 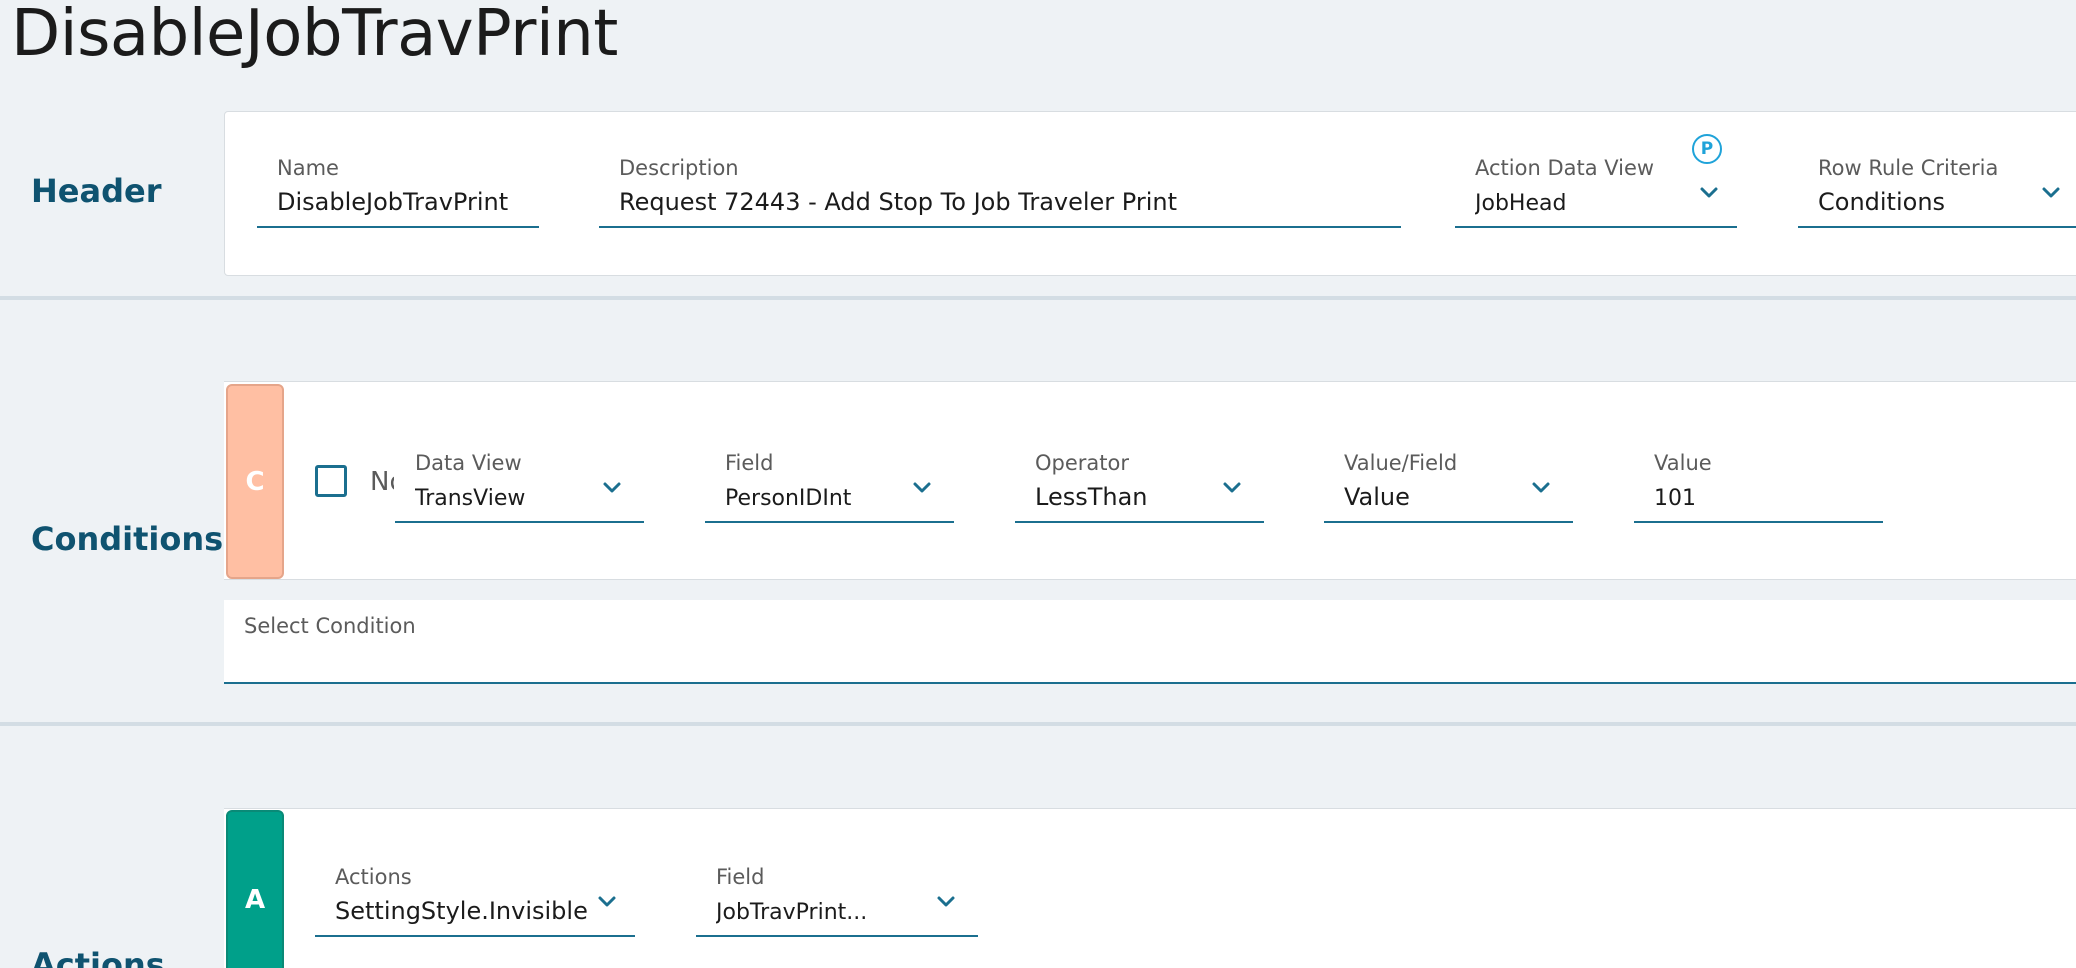 What do you see at coordinates (330, 626) in the screenshot?
I see `select-condition-label: Select Condition` at bounding box center [330, 626].